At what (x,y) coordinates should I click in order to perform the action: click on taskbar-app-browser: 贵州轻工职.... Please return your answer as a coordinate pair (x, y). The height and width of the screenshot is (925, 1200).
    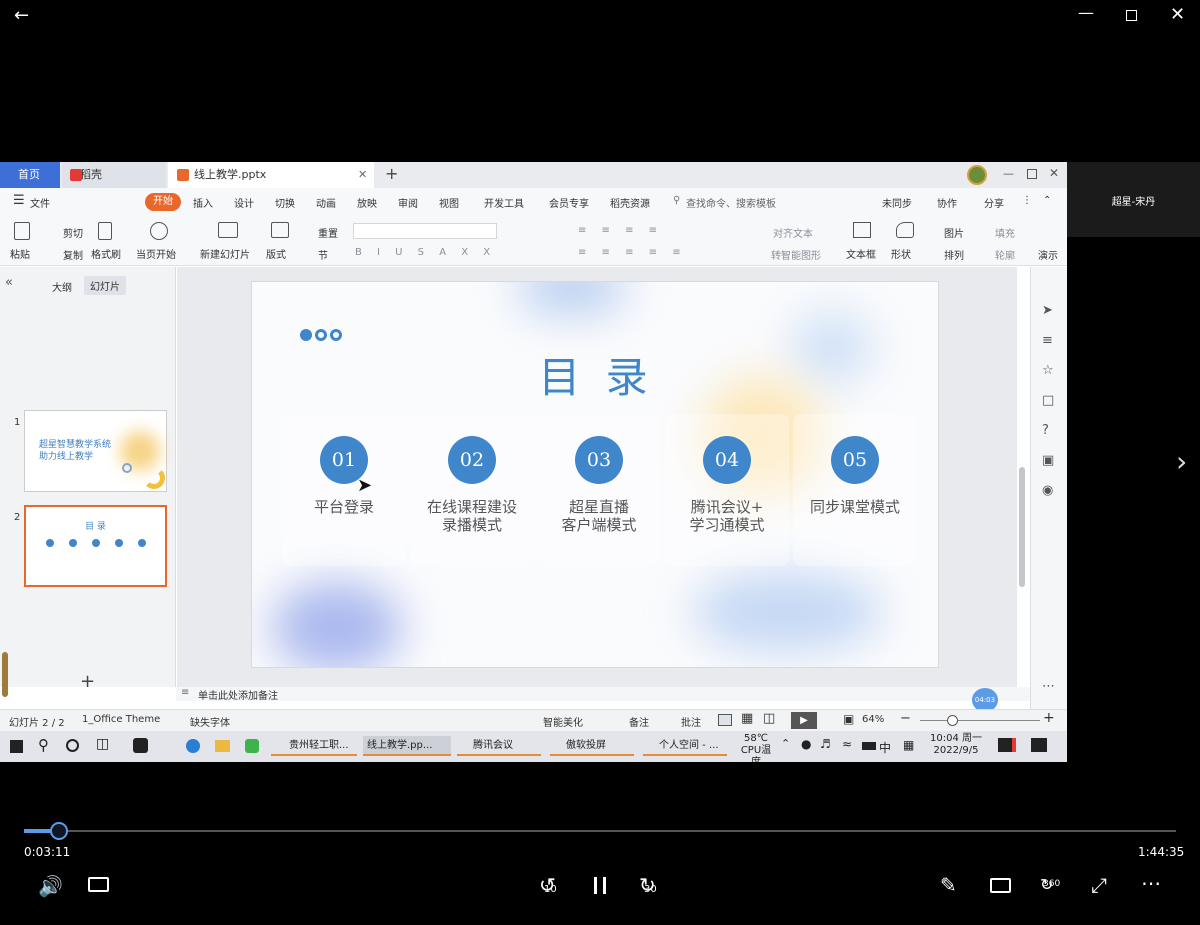
    Looking at the image, I should click on (314, 746).